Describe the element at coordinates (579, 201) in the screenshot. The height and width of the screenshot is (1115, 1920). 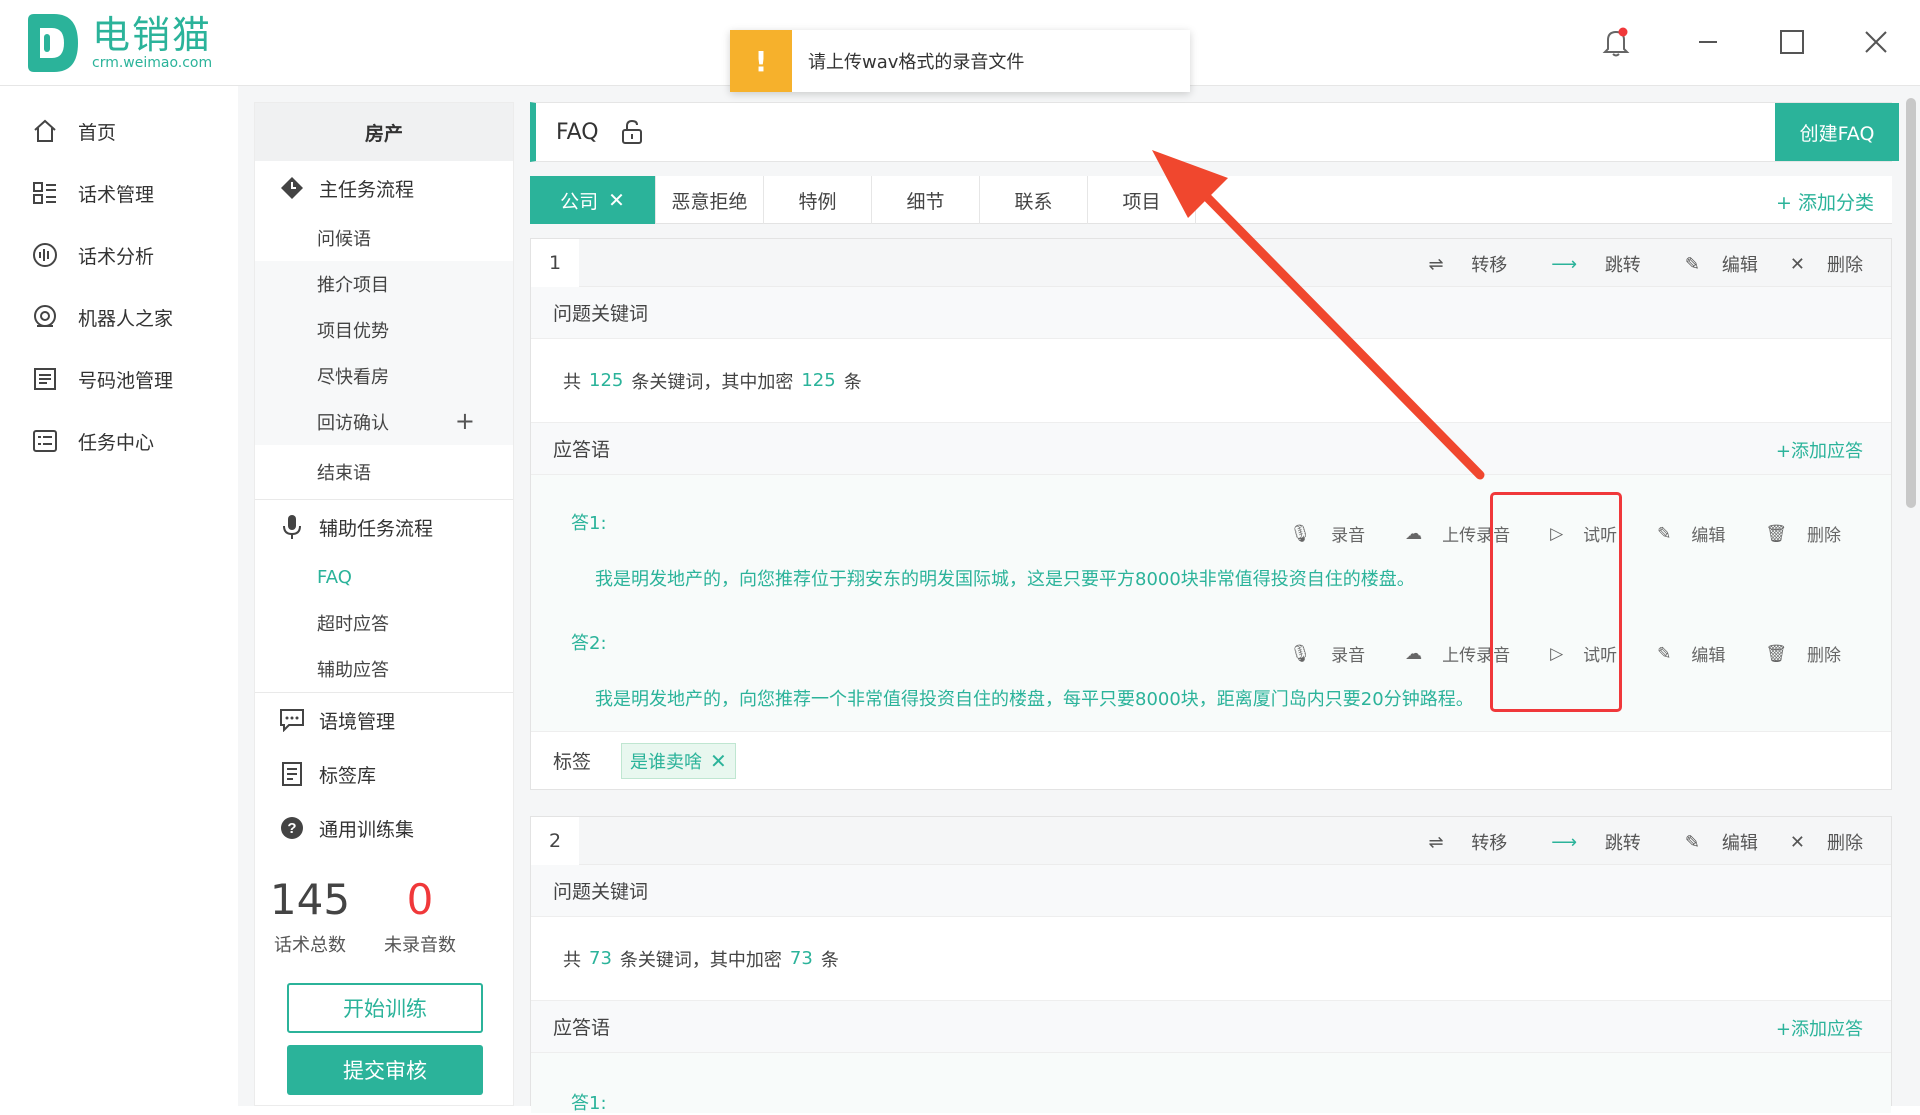
I see `tab-label: 公司` at that location.